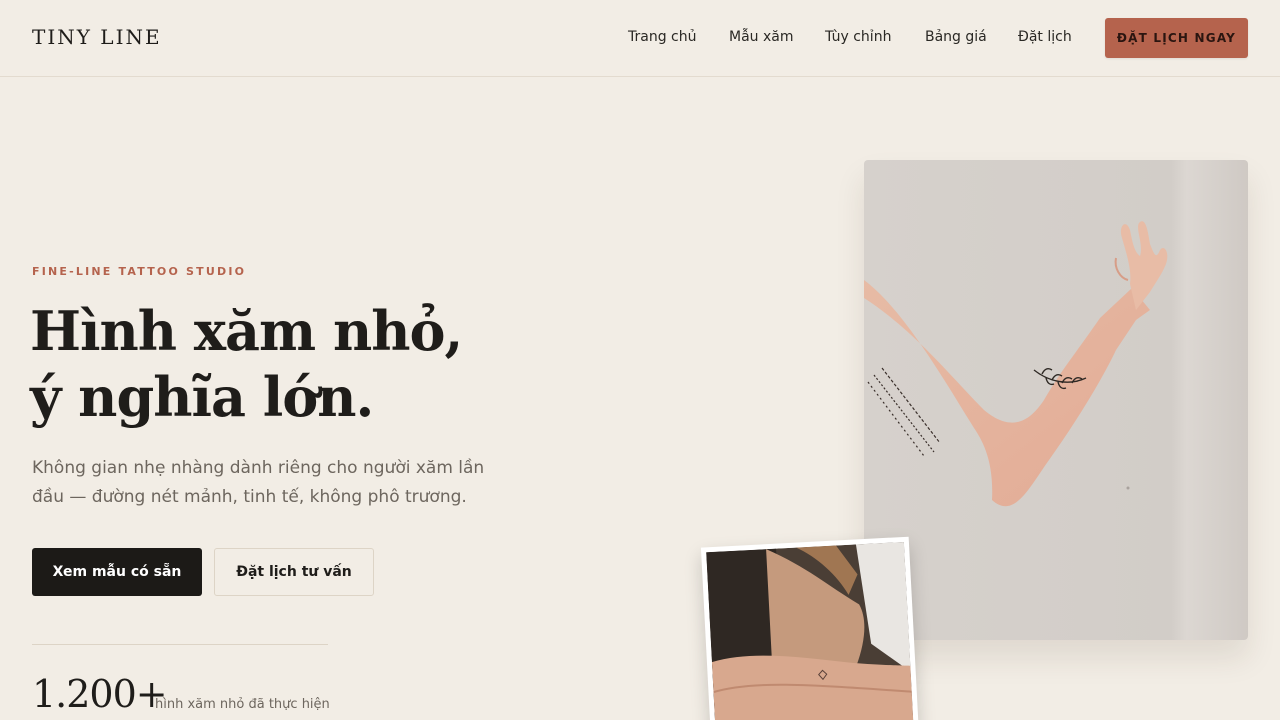  I want to click on nav-link-booking: Đặt lịch, so click(1045, 37).